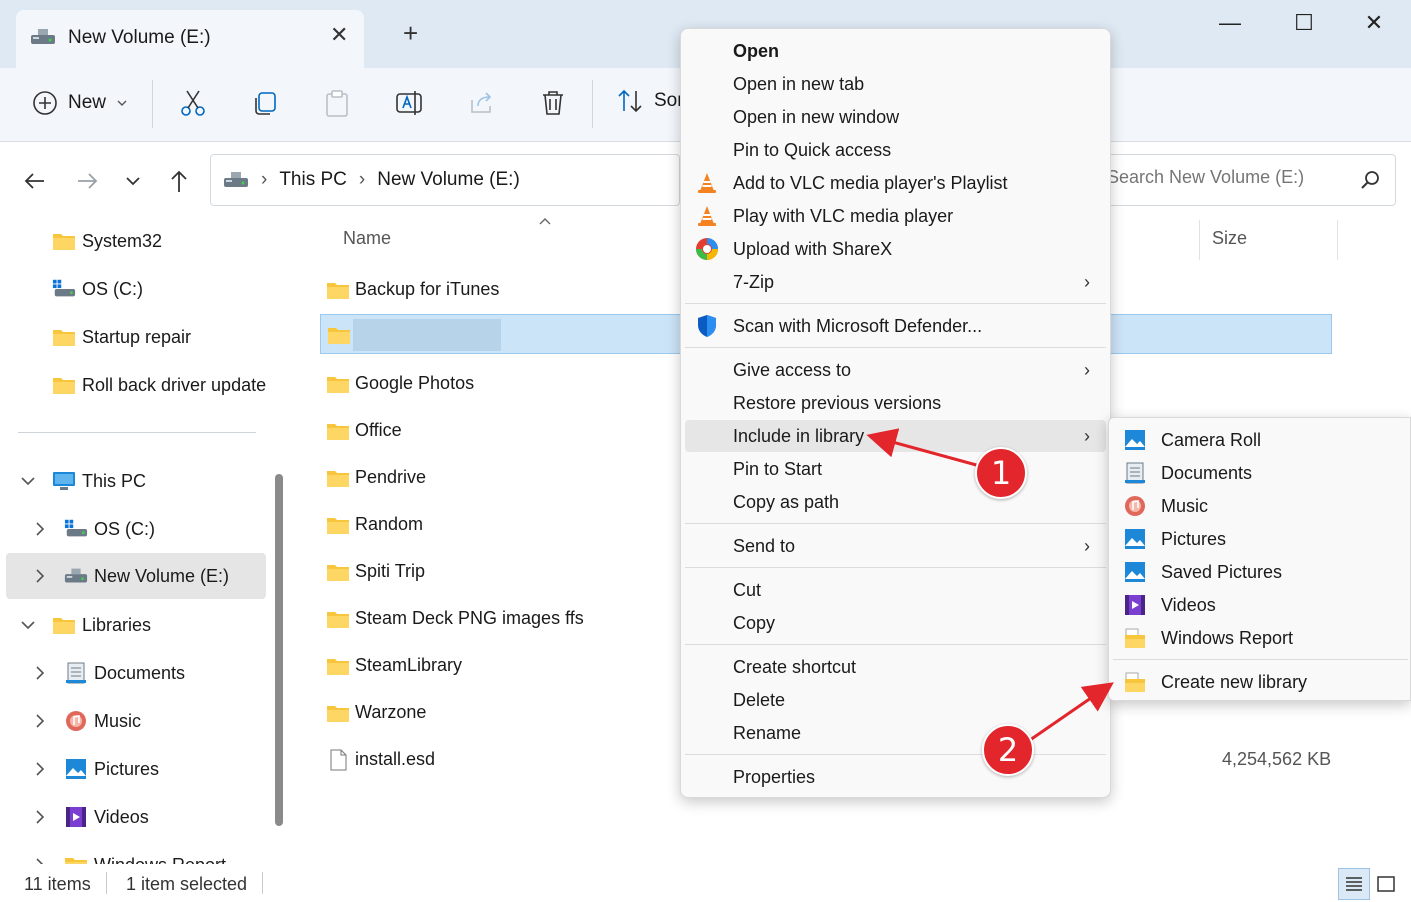  Describe the element at coordinates (895, 51) in the screenshot. I see `menu-item-open: Open` at that location.